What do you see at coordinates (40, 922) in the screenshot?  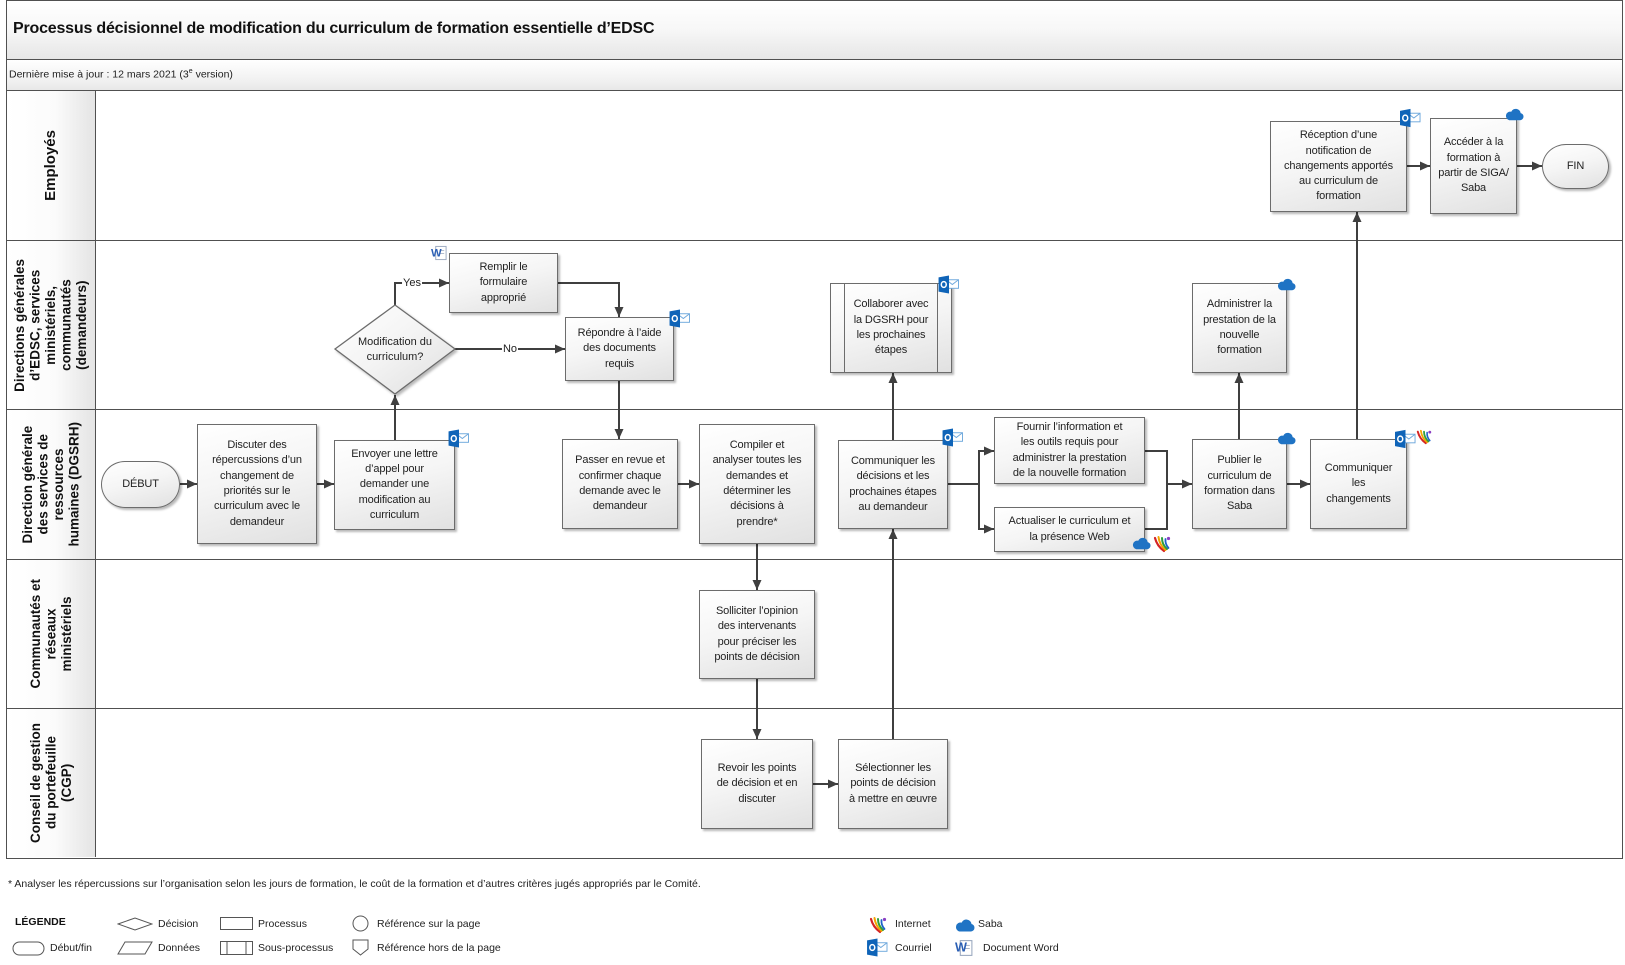 I see `legend-title: LÉGENDE` at bounding box center [40, 922].